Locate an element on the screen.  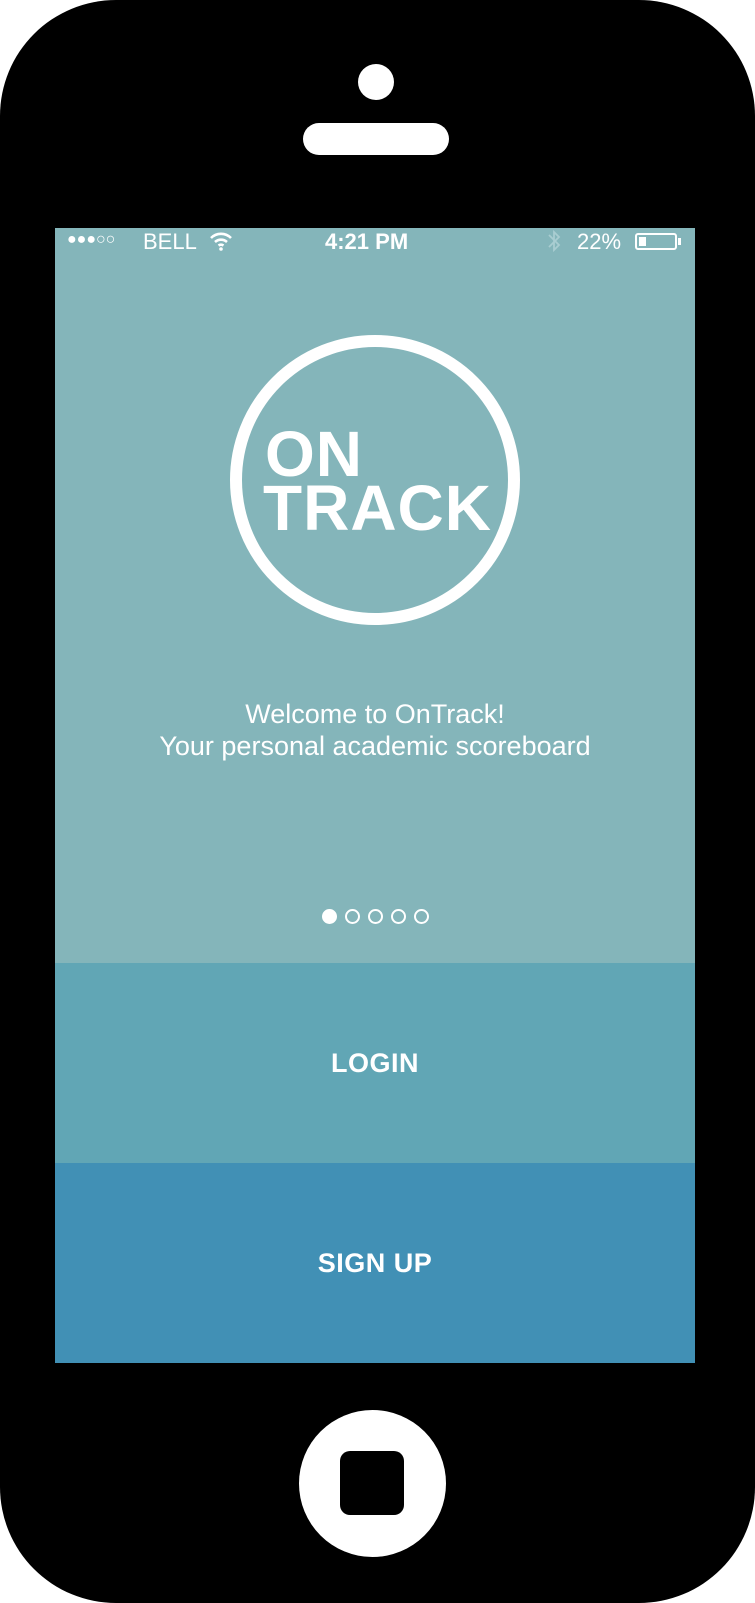
signup-button: SIGN UP is located at coordinates (375, 1263).